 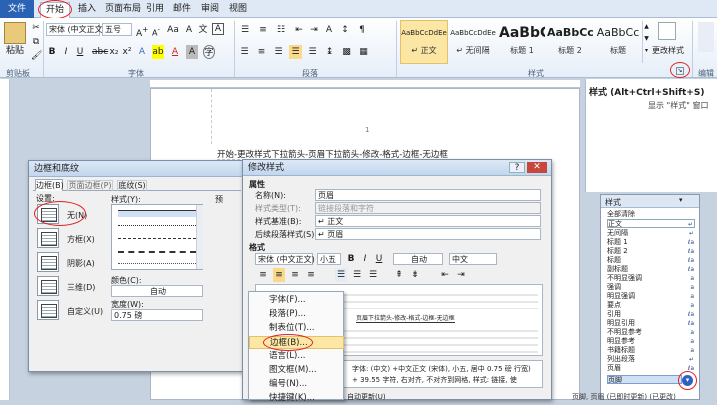 What do you see at coordinates (157, 213) in the screenshot?
I see `line-style-solid` at bounding box center [157, 213].